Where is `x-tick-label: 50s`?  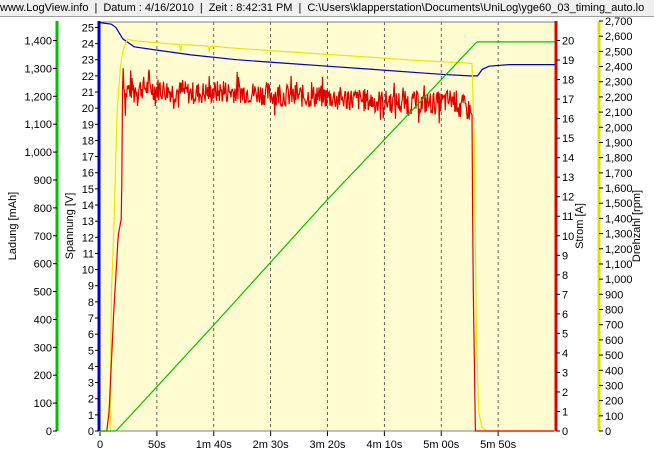
x-tick-label: 50s is located at coordinates (157, 445).